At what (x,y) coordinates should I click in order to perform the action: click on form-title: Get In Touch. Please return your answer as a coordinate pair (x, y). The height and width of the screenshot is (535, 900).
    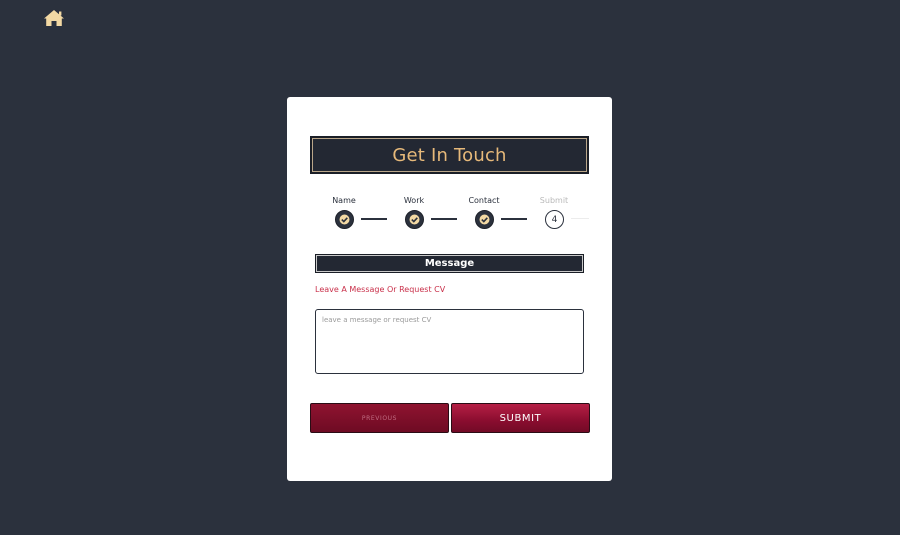
    Looking at the image, I should click on (449, 155).